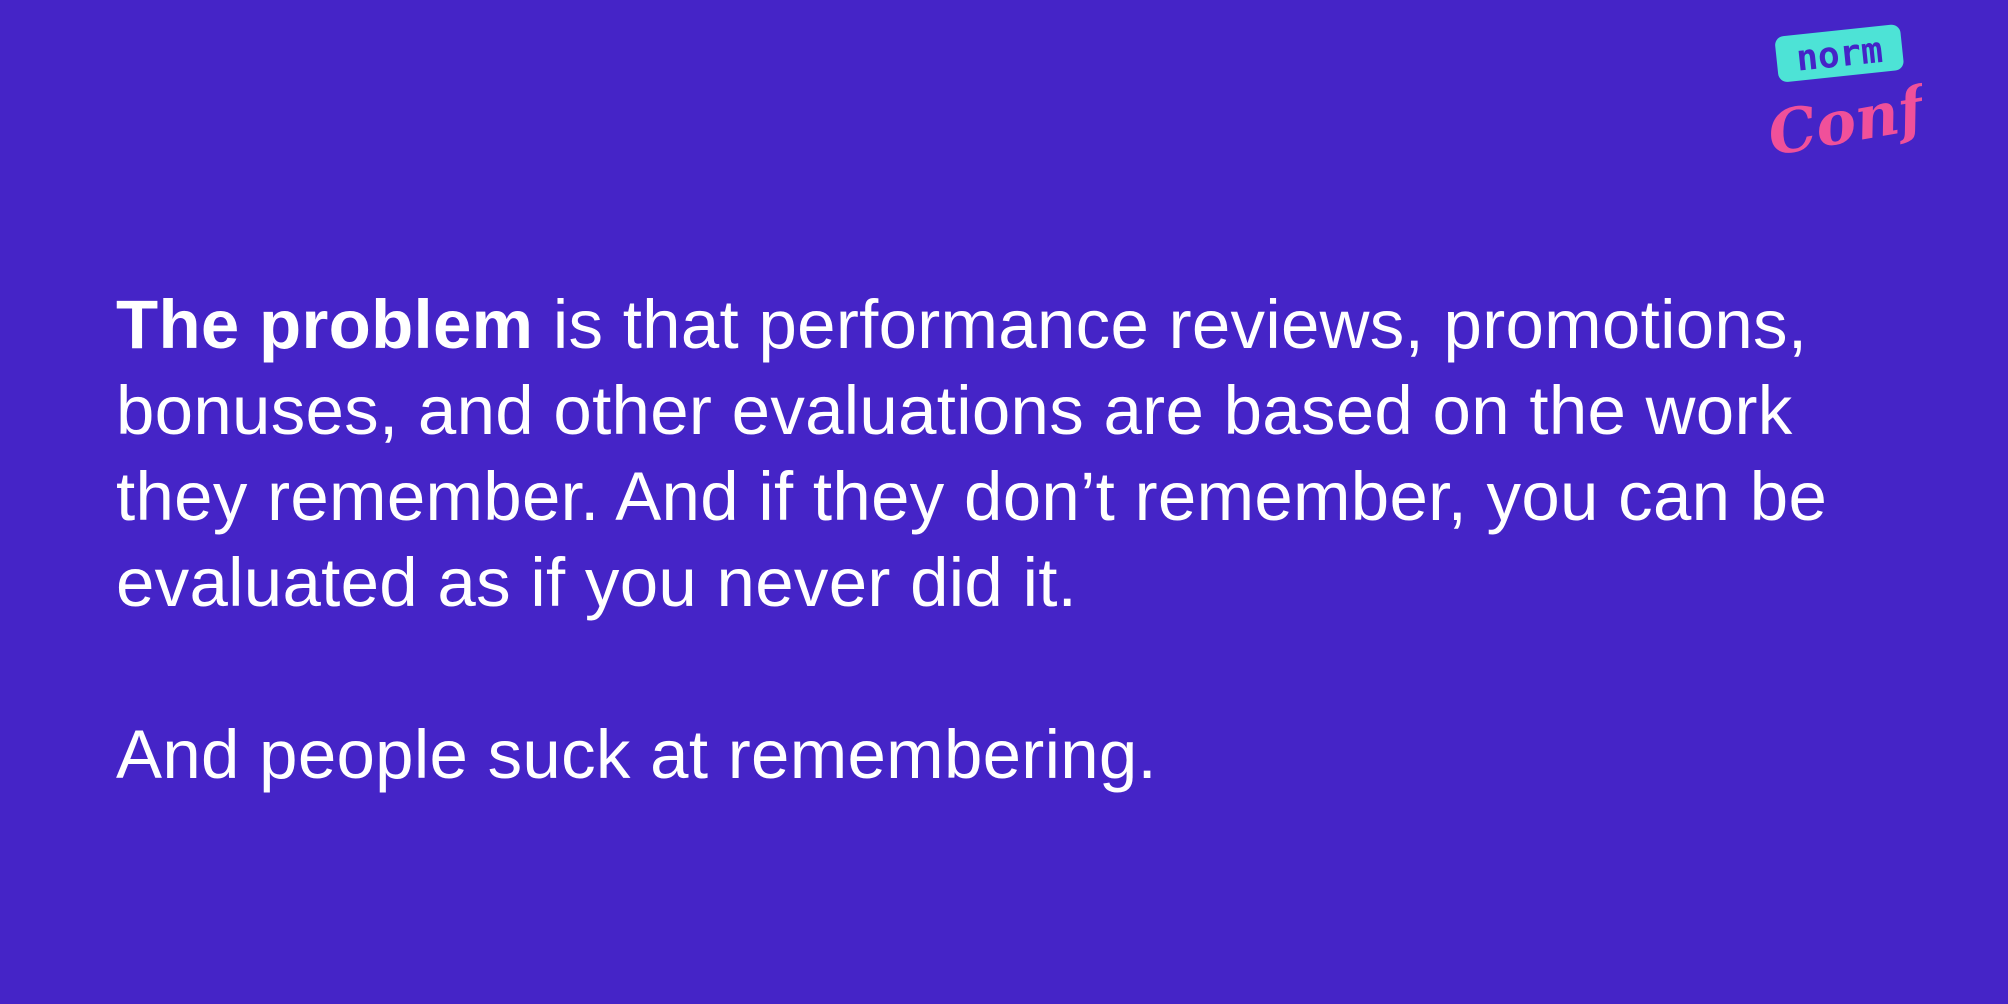  Describe the element at coordinates (325, 324) in the screenshot. I see `problem-emphasis: The problem` at that location.